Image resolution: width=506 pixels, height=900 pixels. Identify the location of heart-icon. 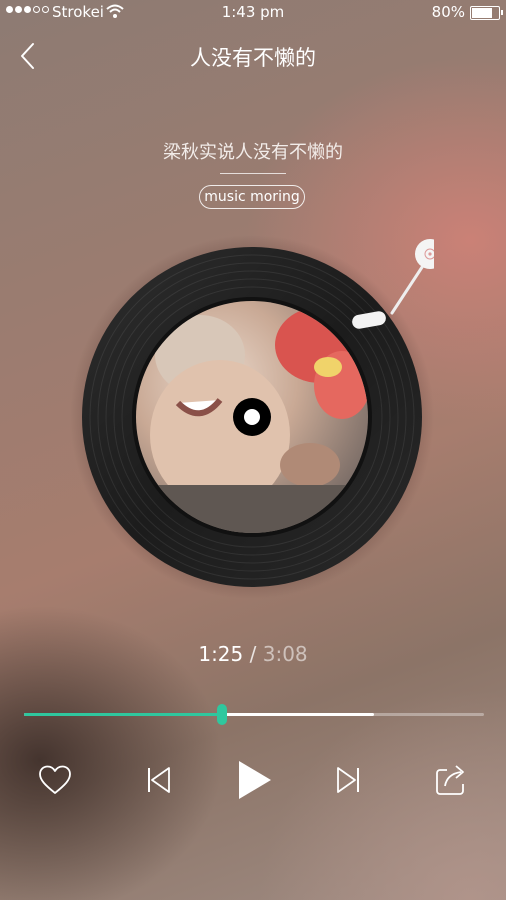
(55, 779).